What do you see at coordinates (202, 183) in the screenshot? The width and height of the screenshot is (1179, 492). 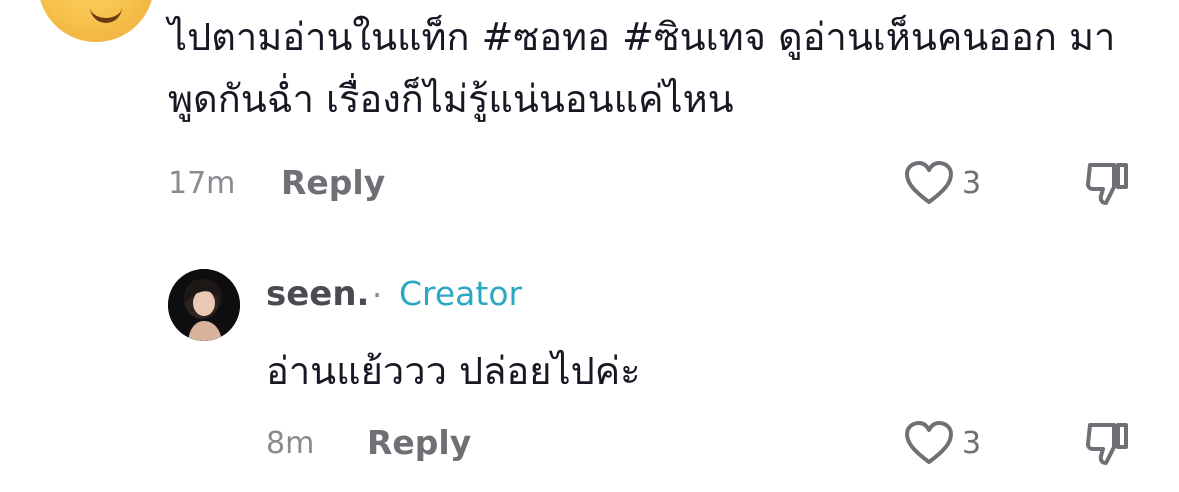 I see `comment-timestamp: 17m` at bounding box center [202, 183].